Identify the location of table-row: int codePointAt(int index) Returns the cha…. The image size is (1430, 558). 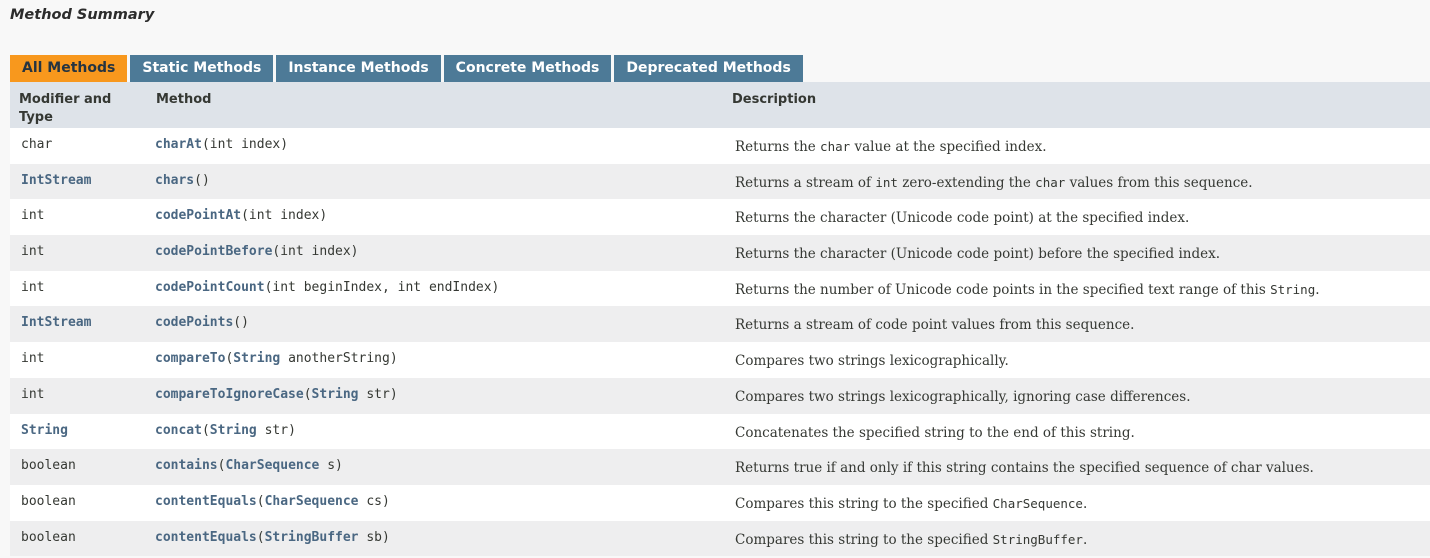
(720, 217).